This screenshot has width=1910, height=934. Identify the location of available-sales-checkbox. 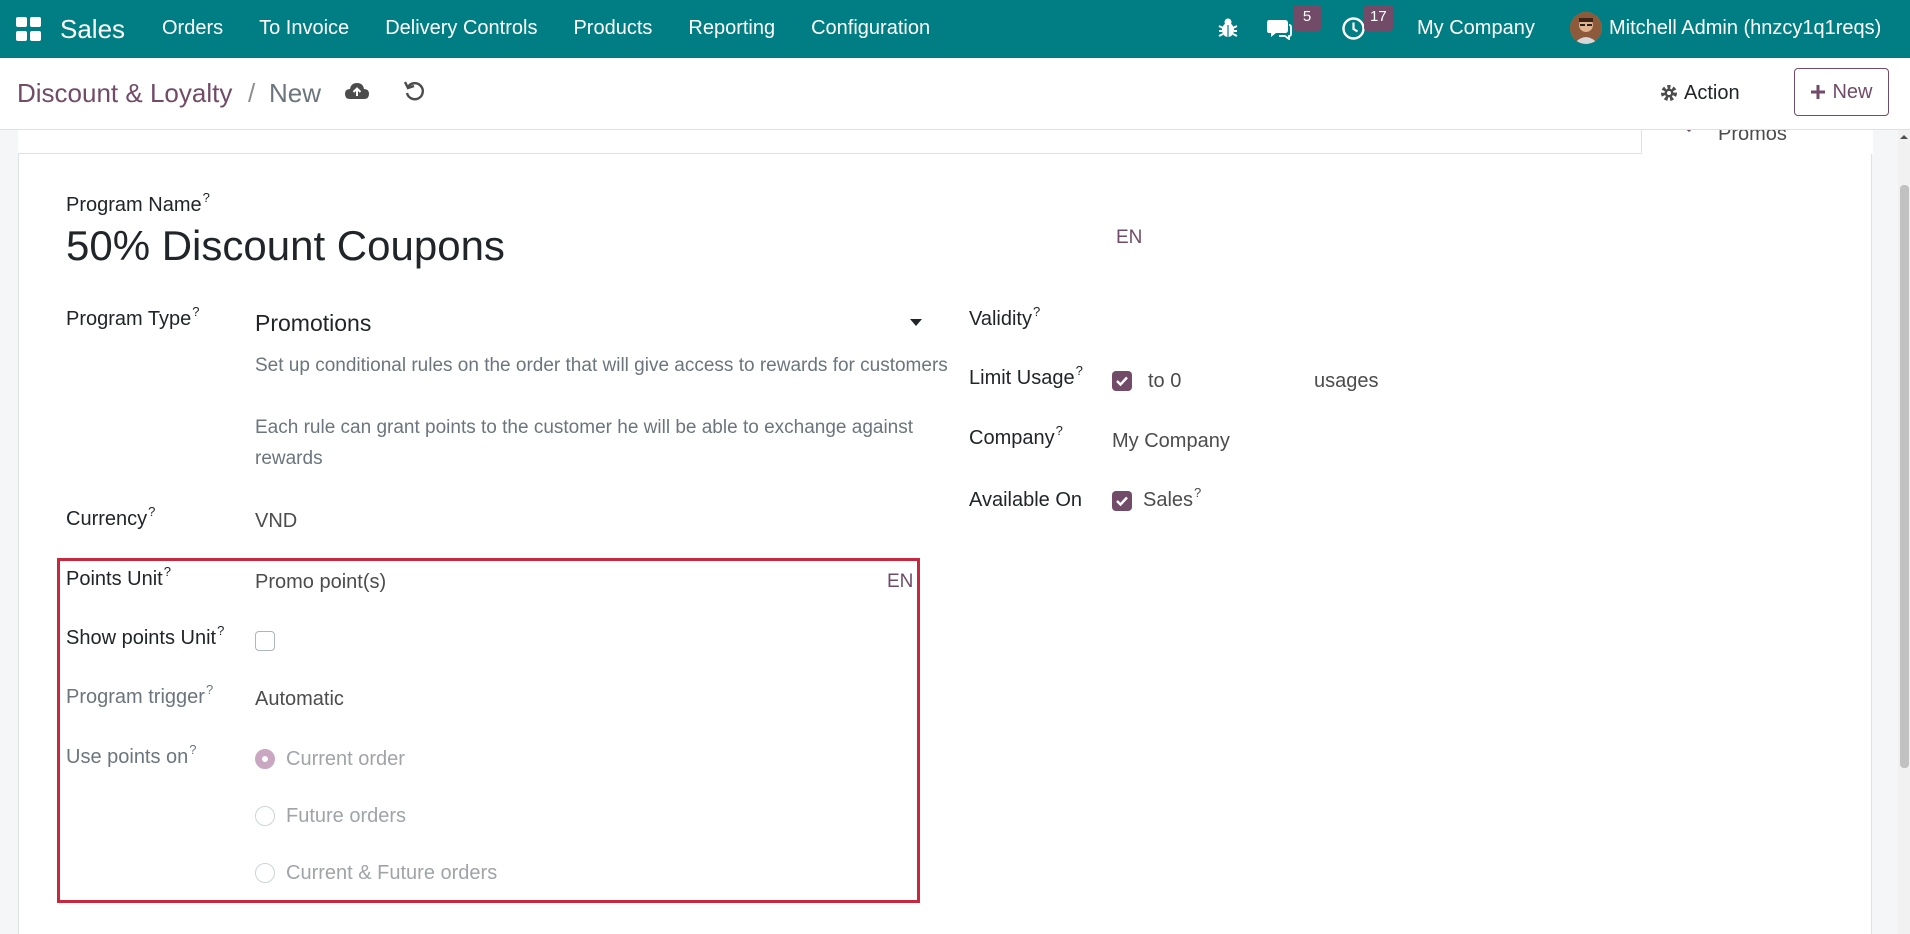
(1122, 501).